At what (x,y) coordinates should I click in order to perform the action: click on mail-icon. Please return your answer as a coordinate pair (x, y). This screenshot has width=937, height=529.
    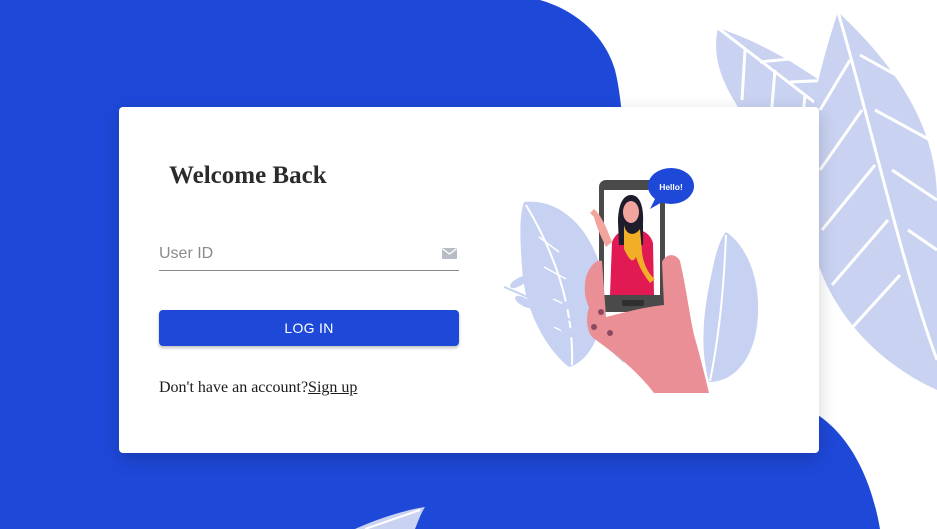
    Looking at the image, I should click on (449, 253).